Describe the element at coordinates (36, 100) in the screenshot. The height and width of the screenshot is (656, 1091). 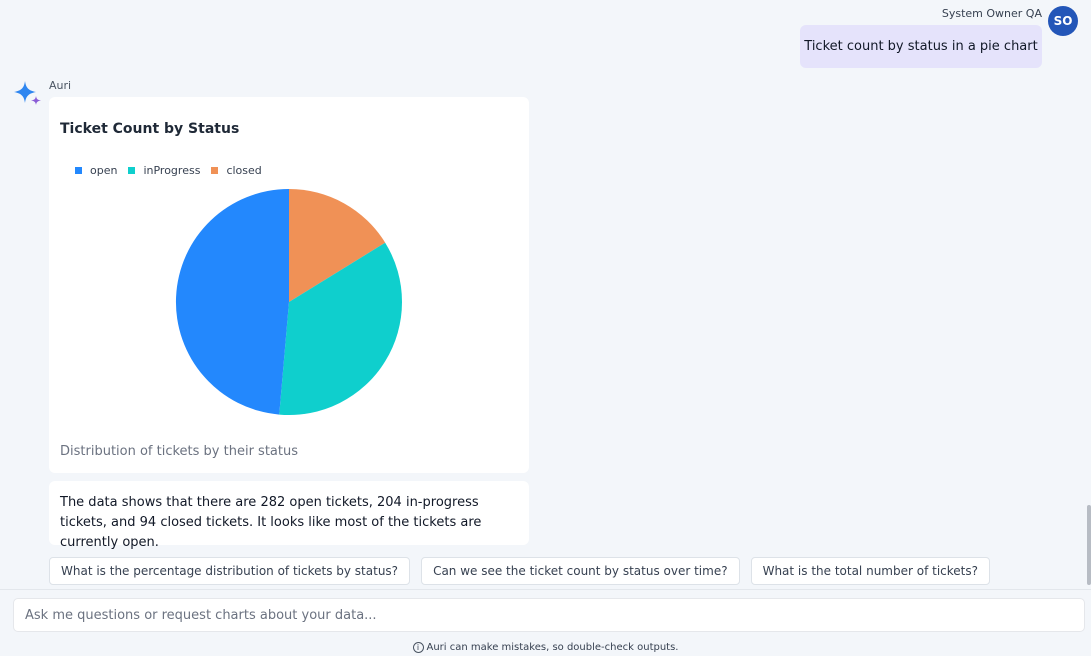
I see `sparkle-small` at that location.